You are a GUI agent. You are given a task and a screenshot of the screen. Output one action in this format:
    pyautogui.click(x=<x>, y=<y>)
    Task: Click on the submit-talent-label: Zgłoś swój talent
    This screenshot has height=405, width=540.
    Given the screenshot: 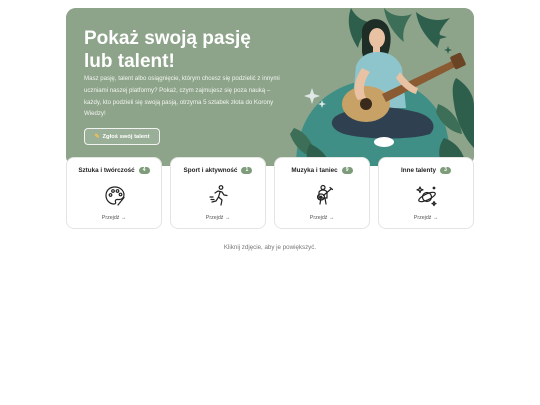 What is the action you would take?
    pyautogui.click(x=126, y=136)
    